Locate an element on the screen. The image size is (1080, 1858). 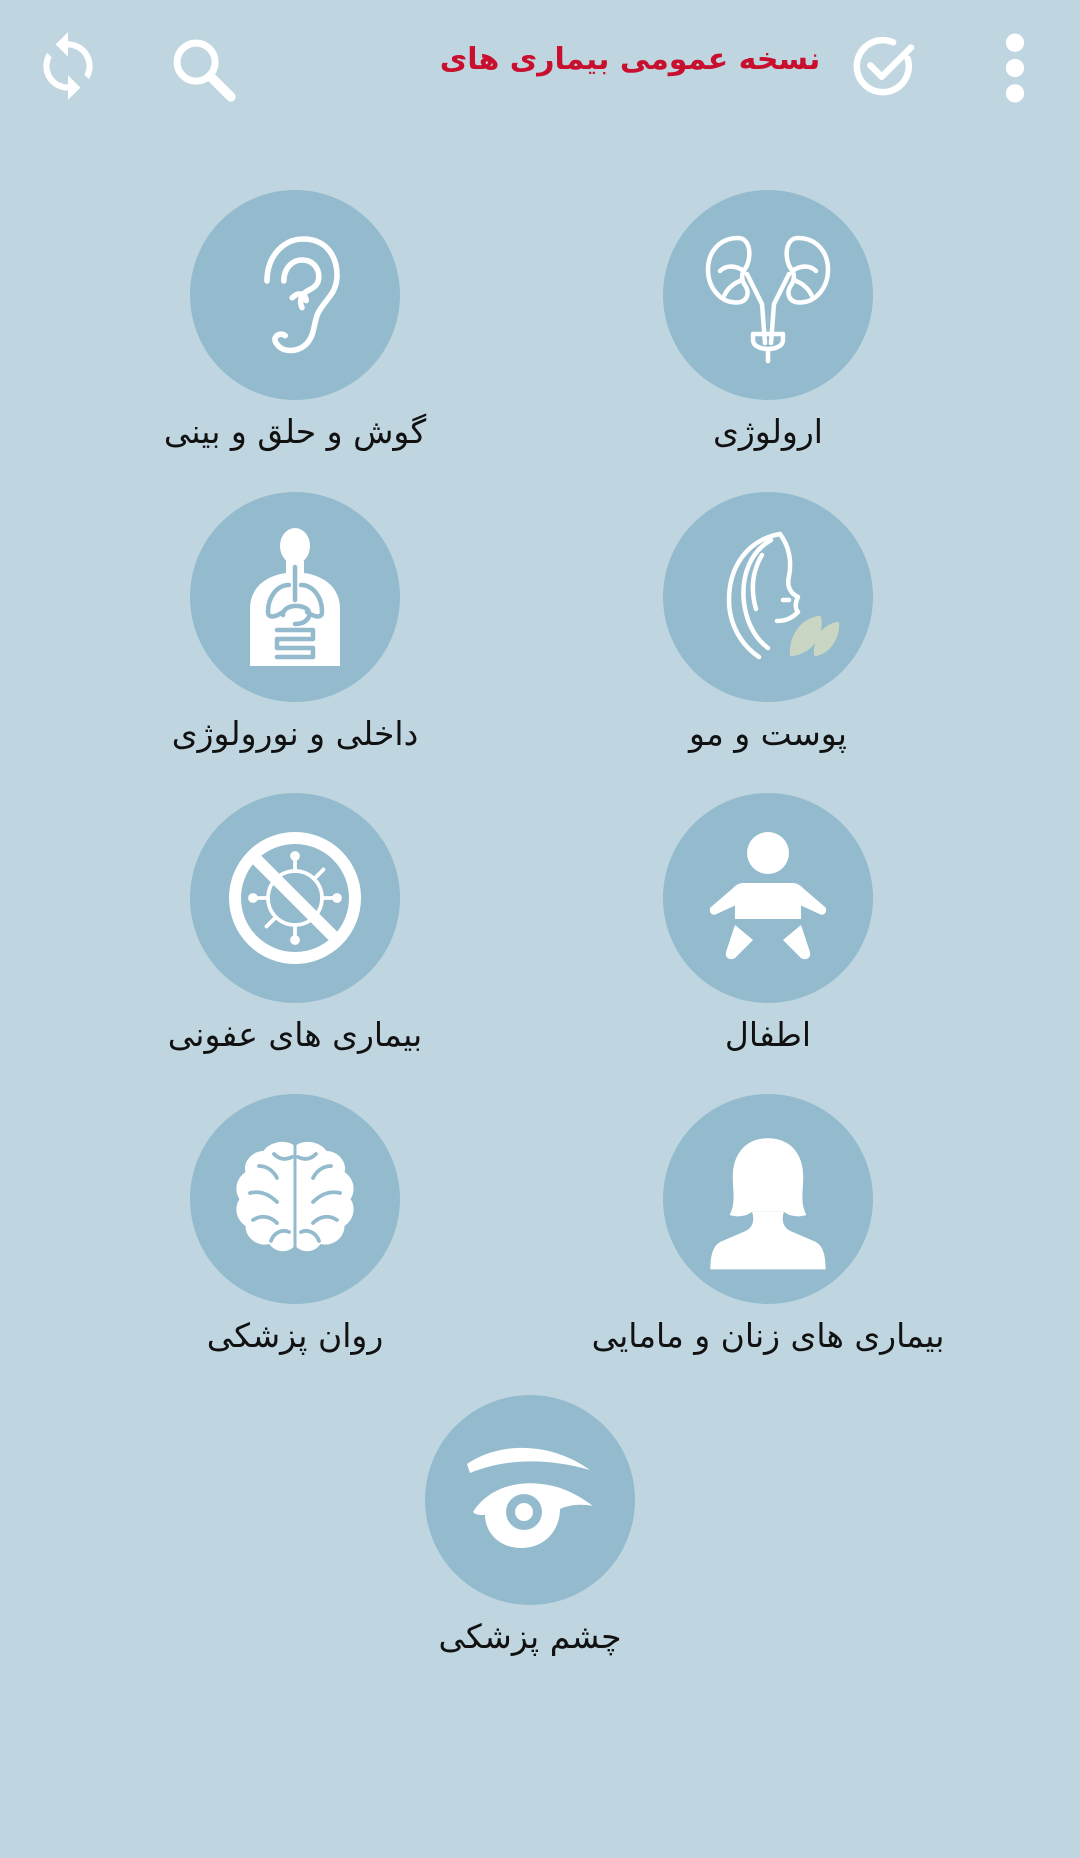
category-infectious: بیماری های عفونی is located at coordinates (295, 928).